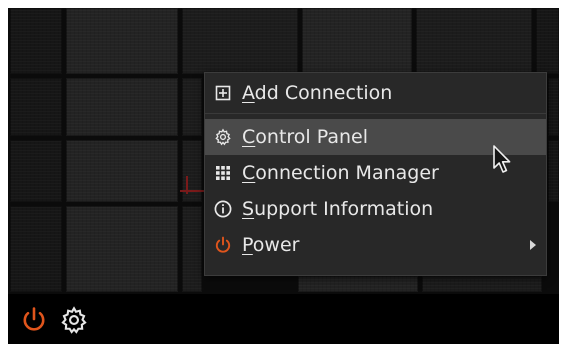  What do you see at coordinates (503, 160) in the screenshot?
I see `mouse-cursor-icon` at bounding box center [503, 160].